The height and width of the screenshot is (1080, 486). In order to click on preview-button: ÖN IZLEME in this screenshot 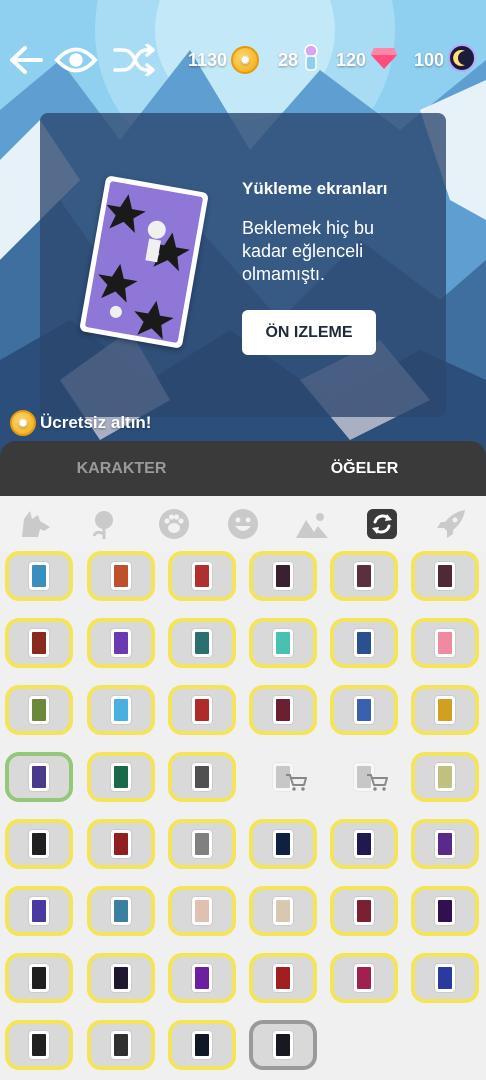, I will do `click(309, 332)`.